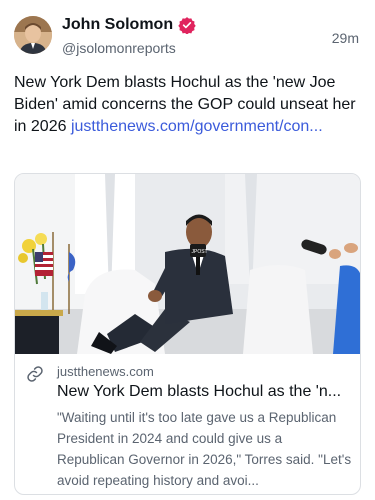  I want to click on post-timestamp: 29m, so click(345, 38).